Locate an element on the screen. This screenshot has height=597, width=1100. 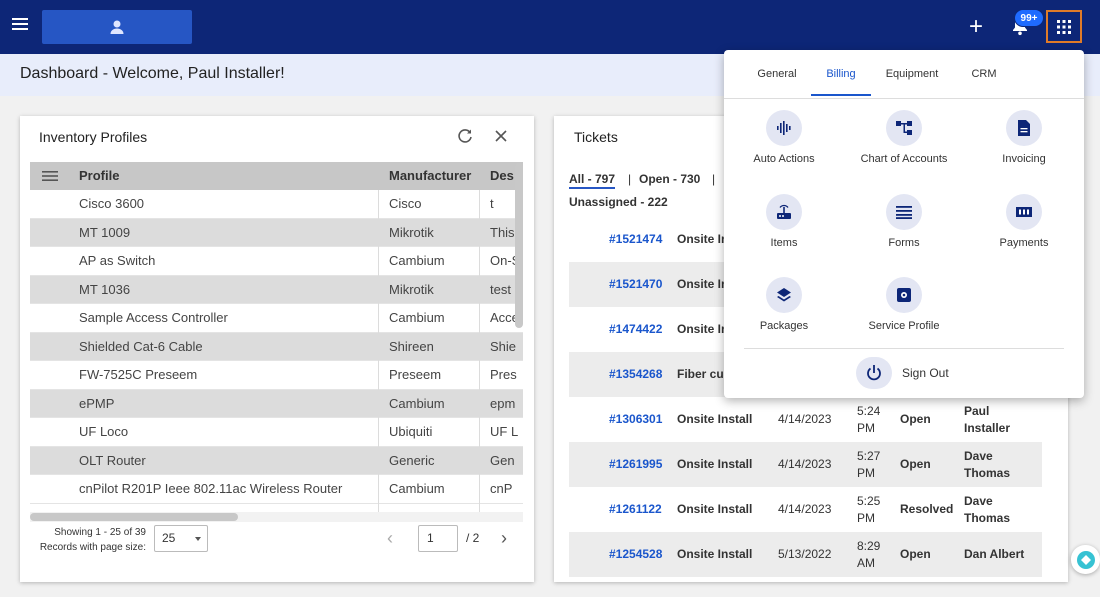
horizontal-scrollbar is located at coordinates (134, 517).